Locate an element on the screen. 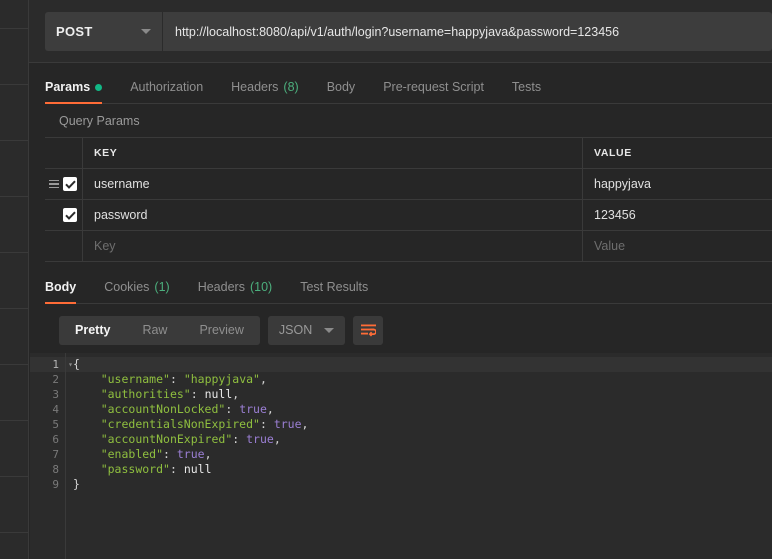 This screenshot has height=559, width=772. code-token: "authorities" is located at coordinates (145, 394).